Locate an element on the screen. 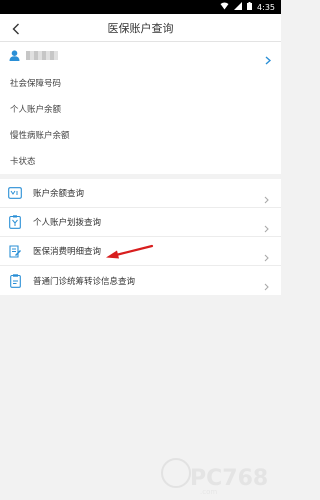 The width and height of the screenshot is (320, 500). chronic-disease-balance-label: 慢性病账户余额 is located at coordinates (40, 136).